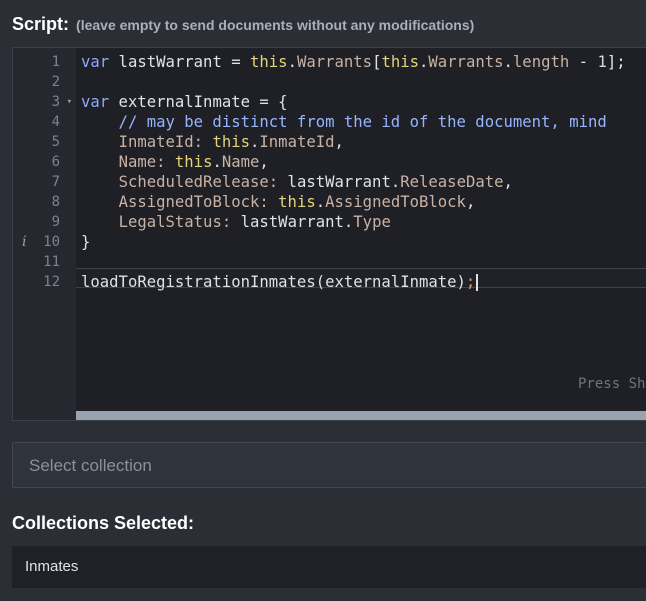 This screenshot has height=601, width=646. Describe the element at coordinates (24, 242) in the screenshot. I see `info-icon: i` at that location.